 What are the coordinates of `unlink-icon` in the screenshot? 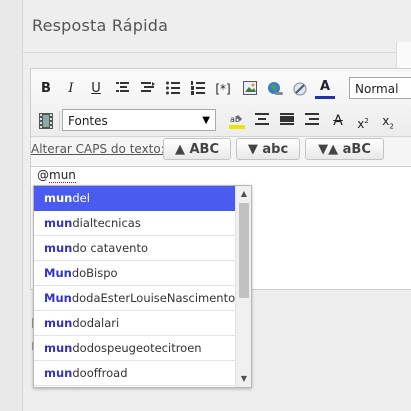 It's located at (300, 89).